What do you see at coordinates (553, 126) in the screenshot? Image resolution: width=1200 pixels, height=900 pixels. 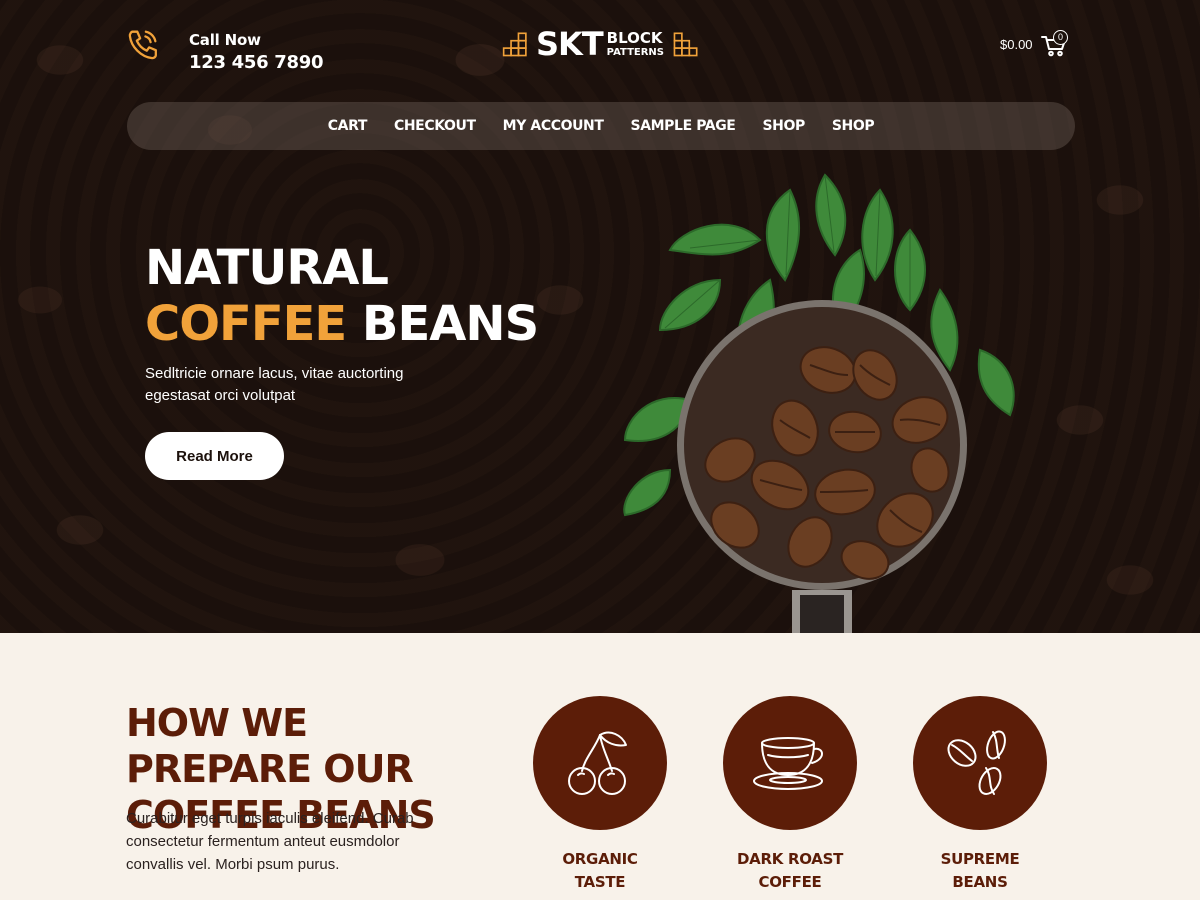 I see `nav-item-my-account: MY ACCOUNT` at bounding box center [553, 126].